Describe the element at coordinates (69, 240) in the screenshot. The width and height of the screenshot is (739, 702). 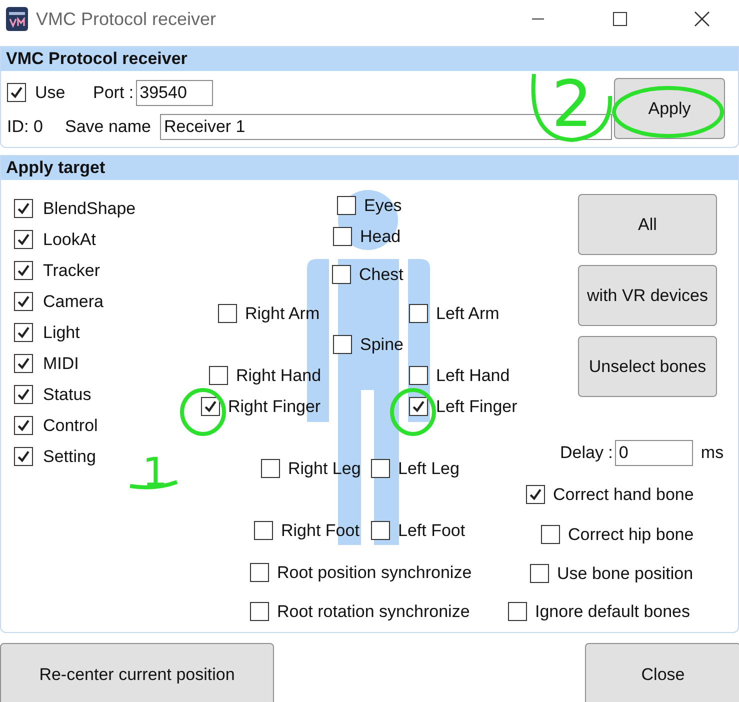
I see `target-label: LookAt` at that location.